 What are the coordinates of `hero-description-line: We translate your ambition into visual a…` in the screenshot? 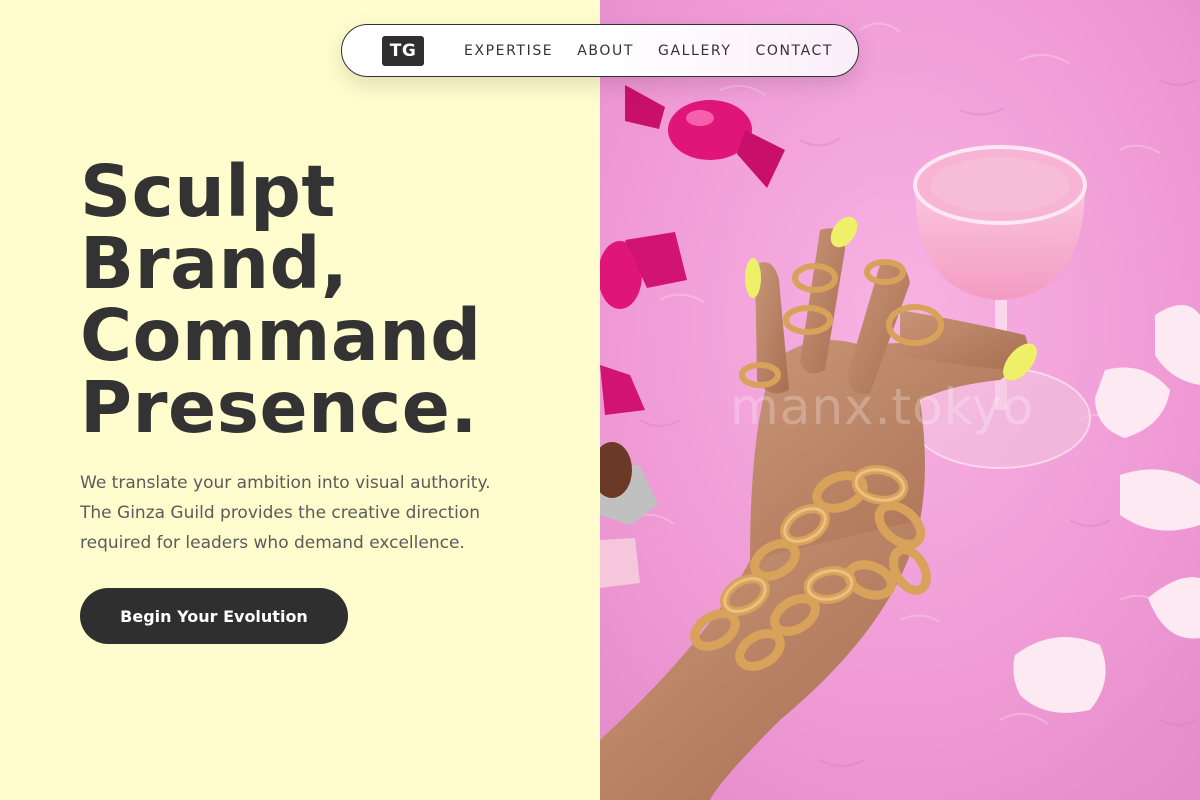 It's located at (285, 483).